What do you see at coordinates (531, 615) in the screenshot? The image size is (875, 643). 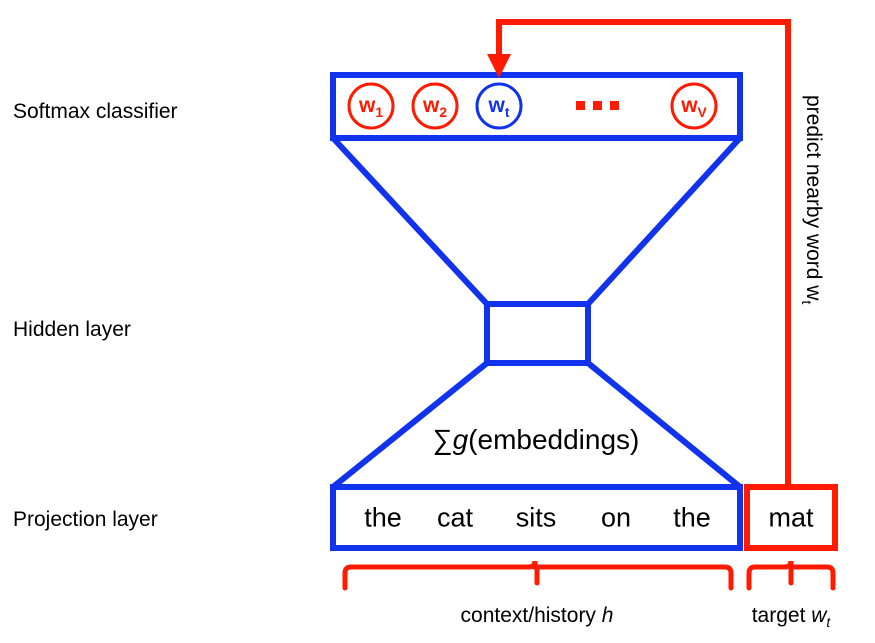 I see `context-brace-label-text: context/history` at bounding box center [531, 615].